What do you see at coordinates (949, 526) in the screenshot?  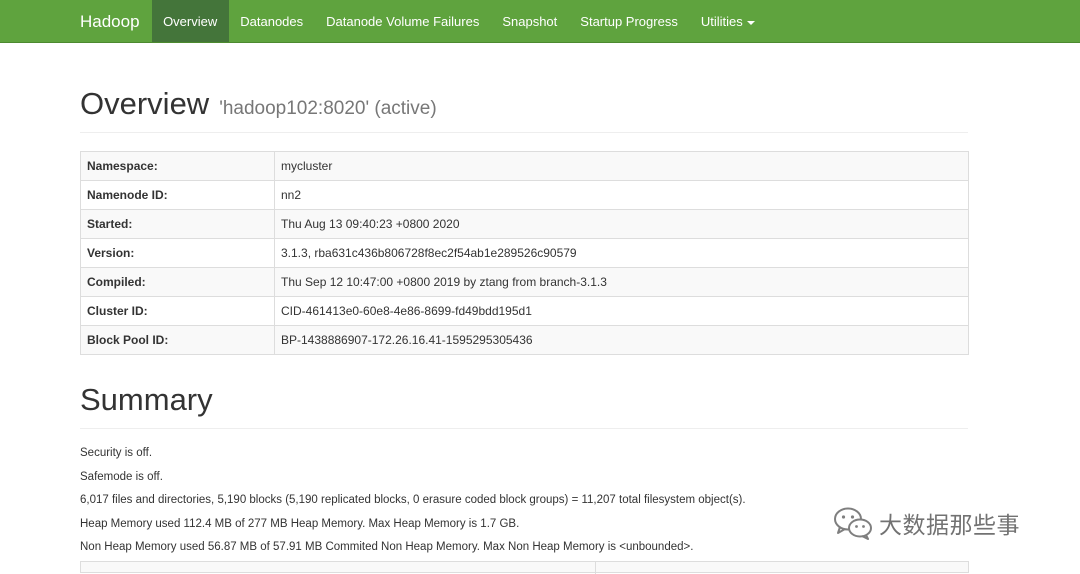 I see `watermark-text: 大数据那些事` at bounding box center [949, 526].